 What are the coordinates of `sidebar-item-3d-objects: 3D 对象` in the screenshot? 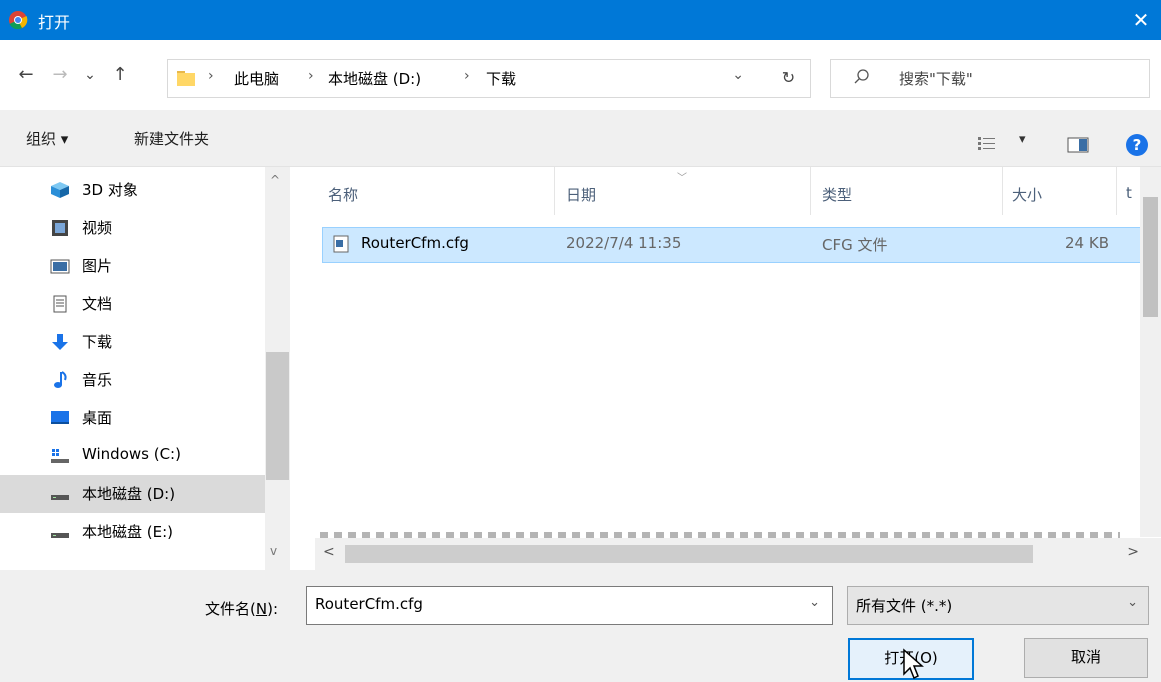 It's located at (132, 190).